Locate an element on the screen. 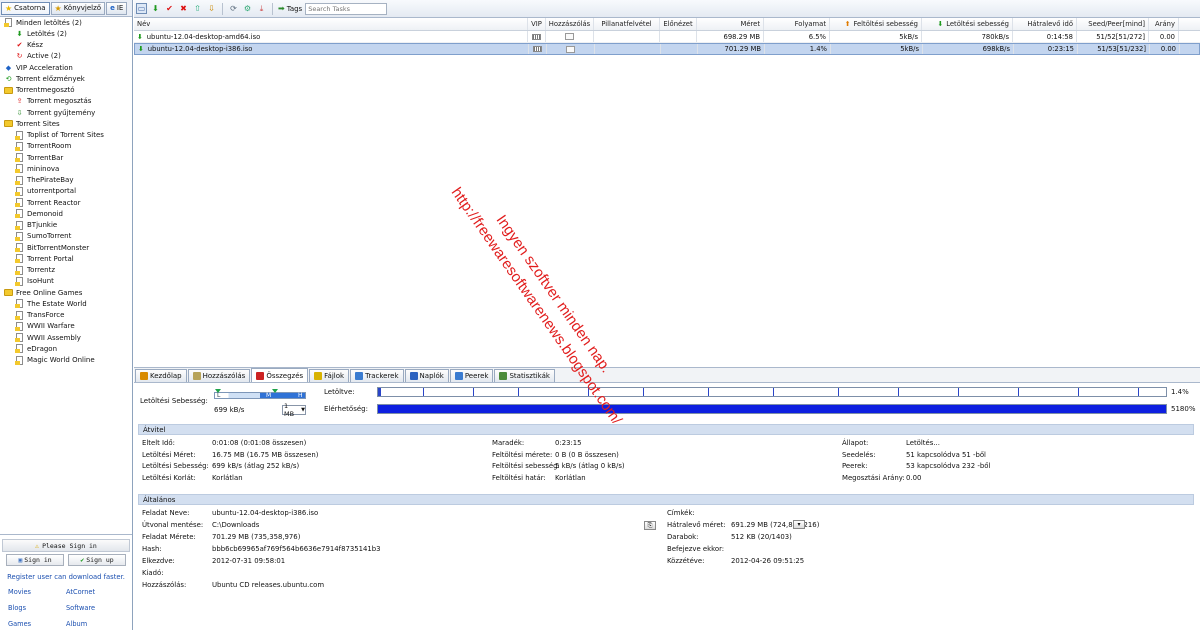 The image size is (1200, 630). signup-check-icon: ✔ is located at coordinates (82, 560).